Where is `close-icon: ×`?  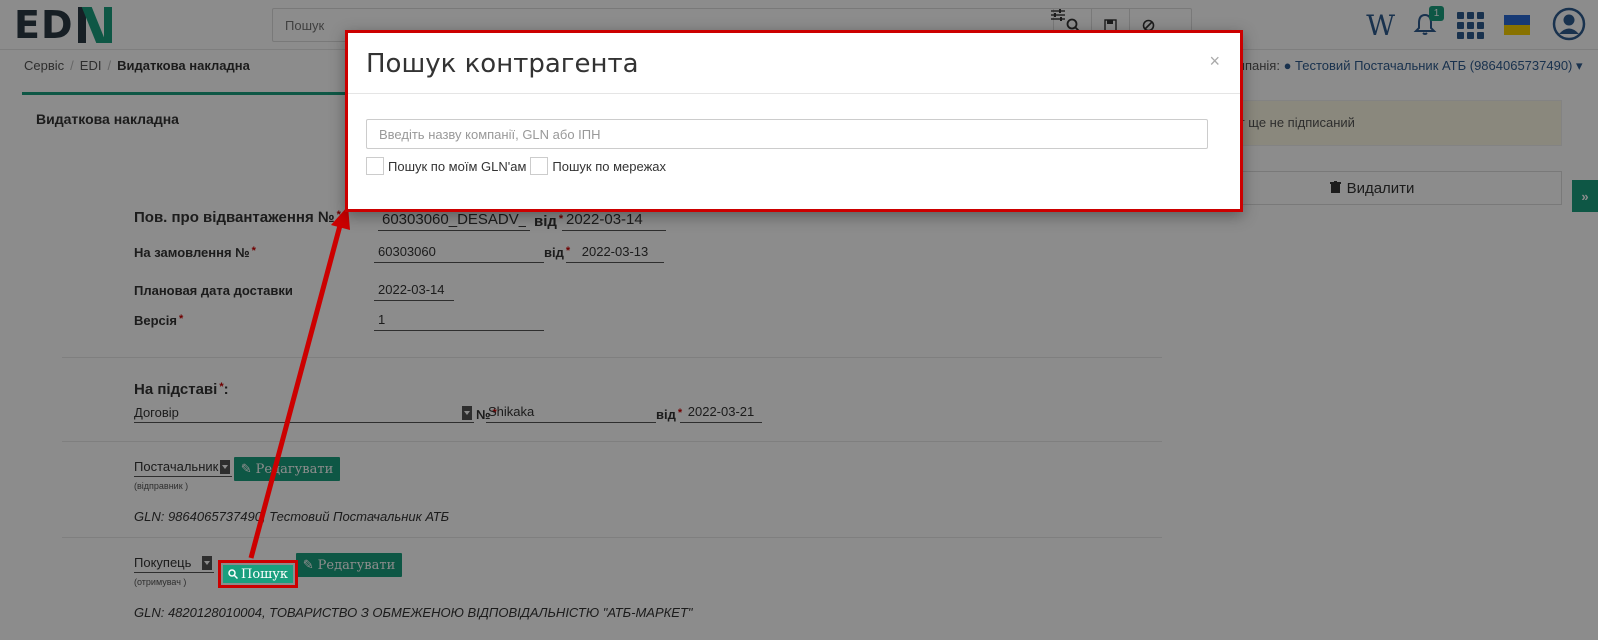 close-icon: × is located at coordinates (1214, 61).